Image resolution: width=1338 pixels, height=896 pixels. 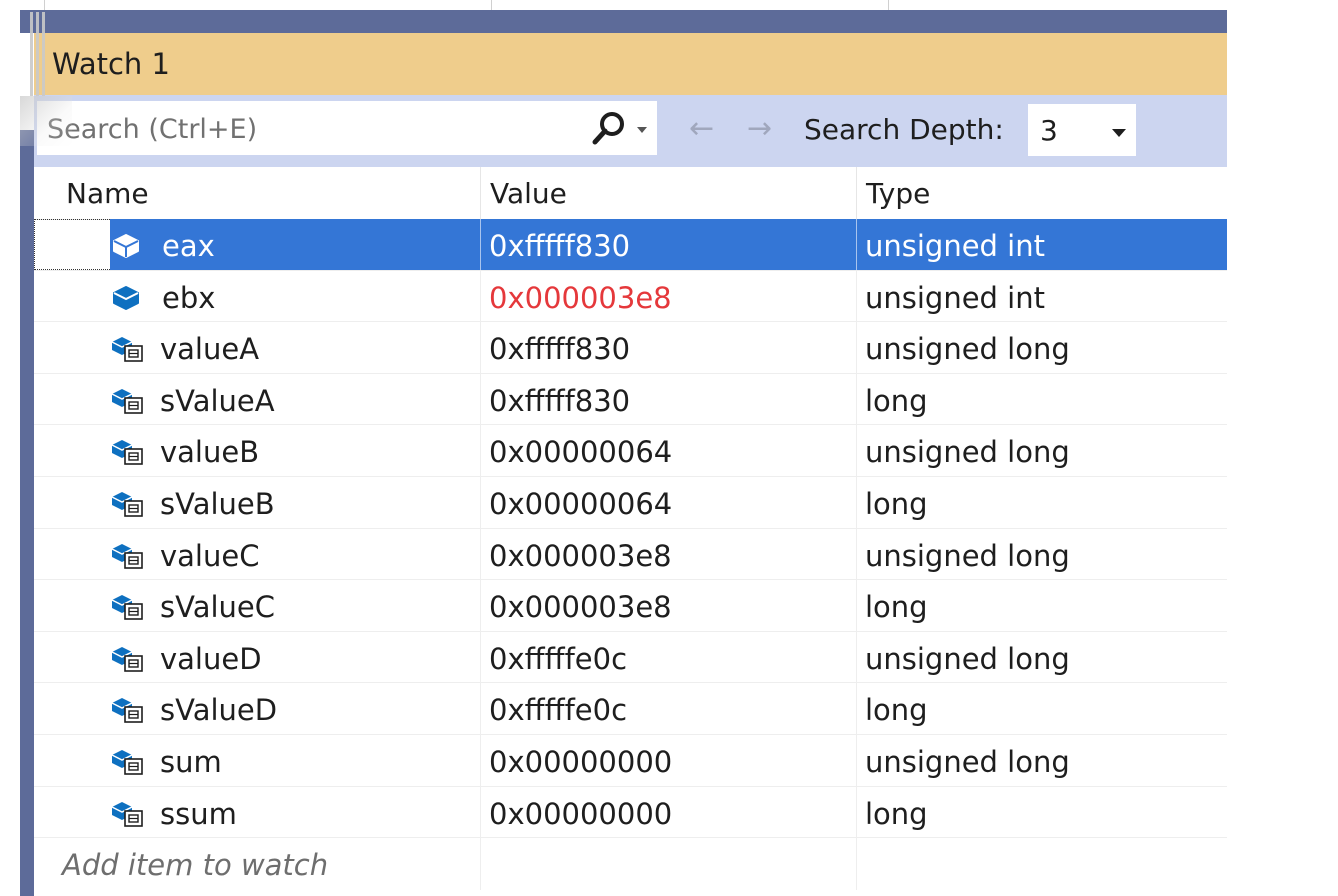 I want to click on window-frame-top, so click(x=623, y=21).